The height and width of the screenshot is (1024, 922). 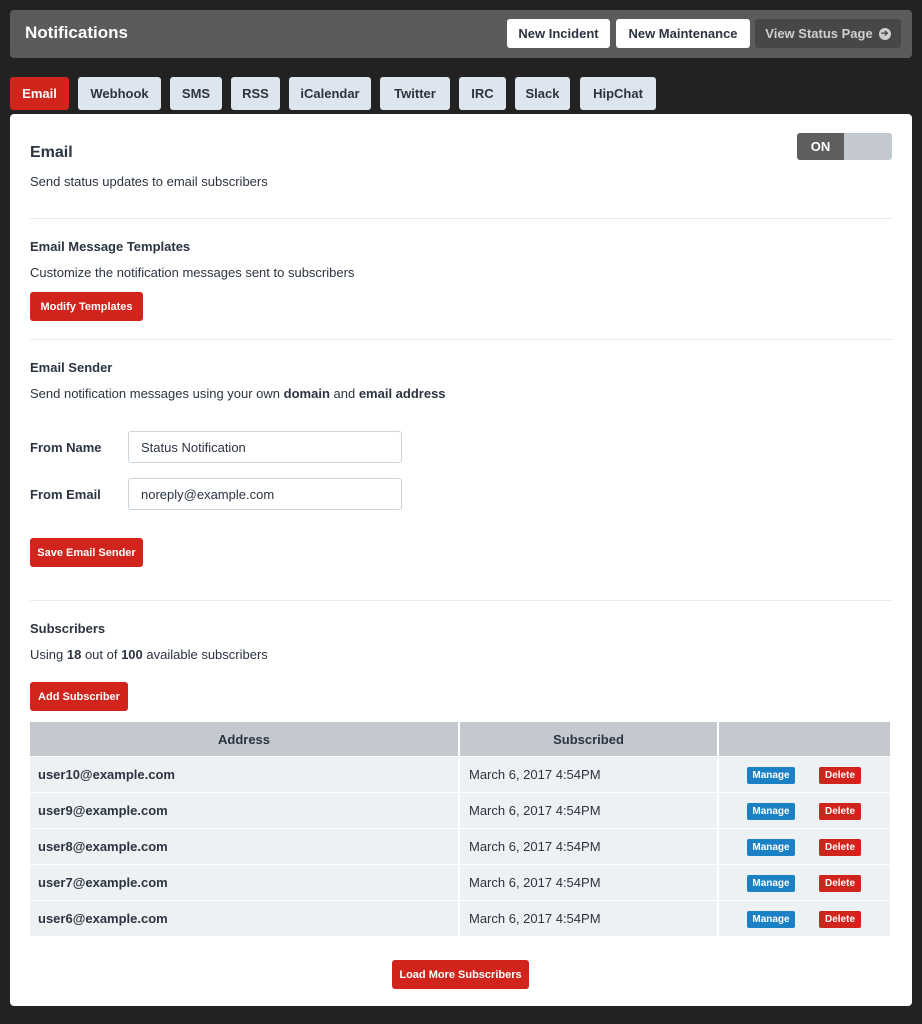 What do you see at coordinates (66, 447) in the screenshot?
I see `from-name-label: From Name` at bounding box center [66, 447].